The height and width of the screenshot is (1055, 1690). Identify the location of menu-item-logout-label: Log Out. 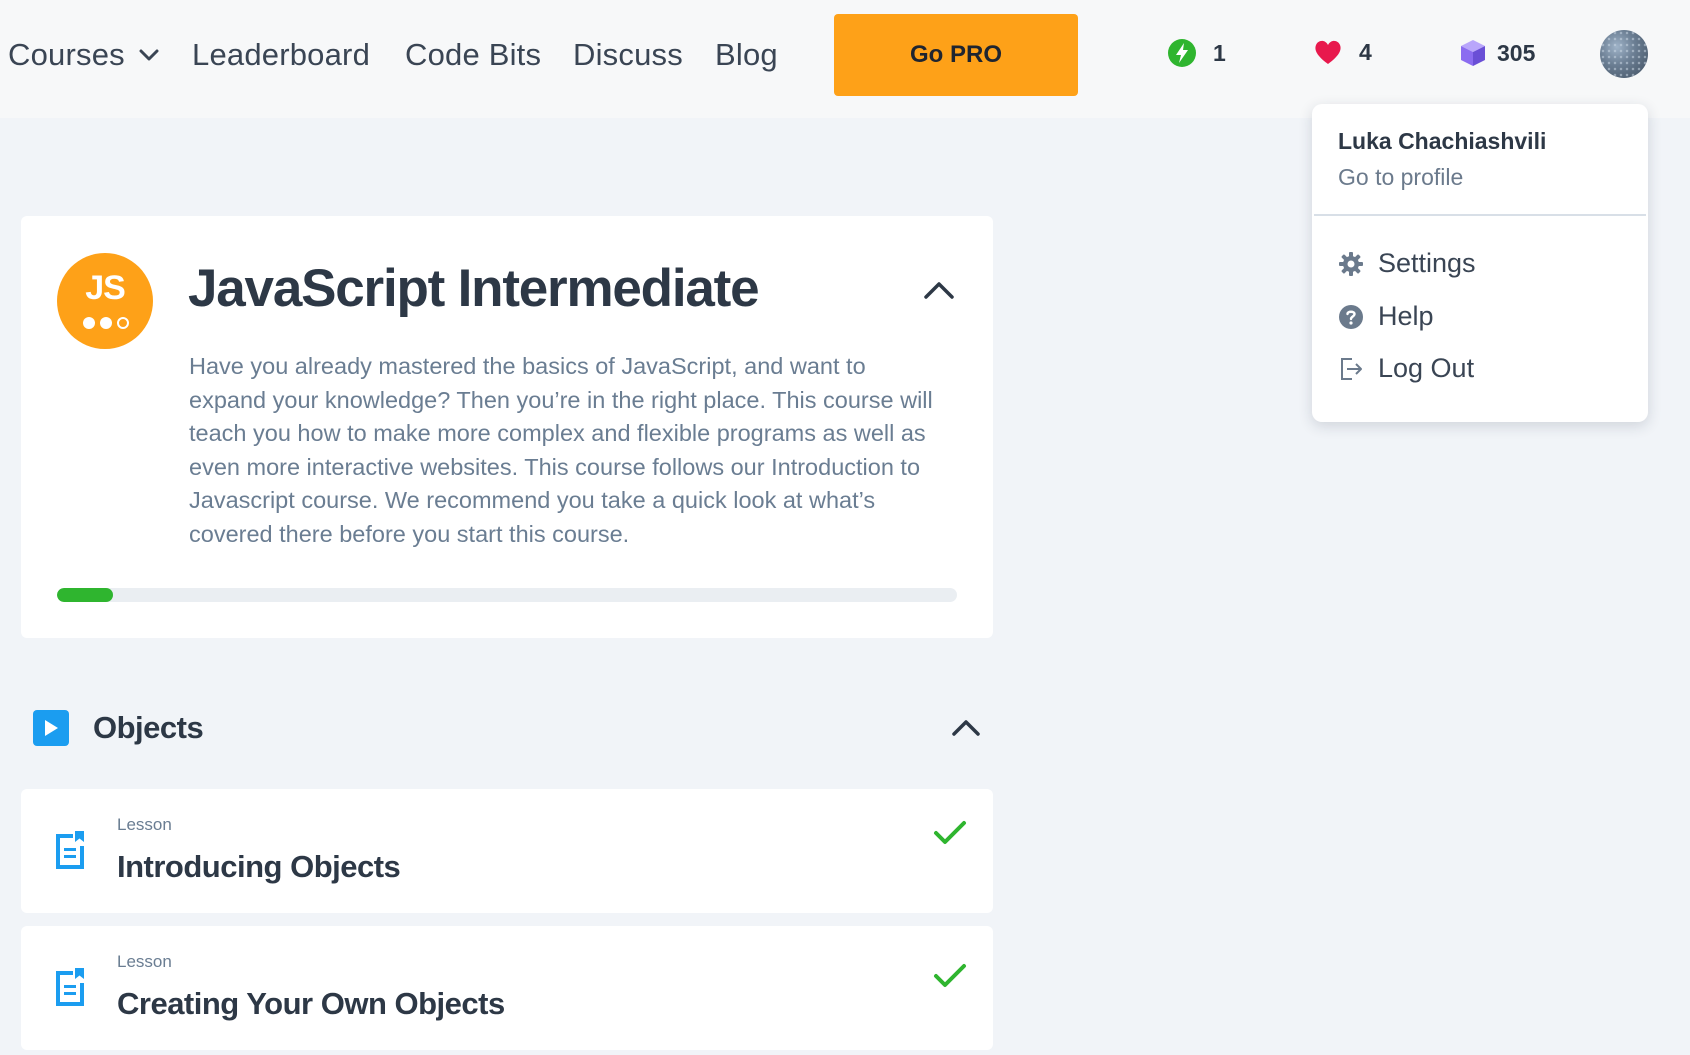
(1426, 368).